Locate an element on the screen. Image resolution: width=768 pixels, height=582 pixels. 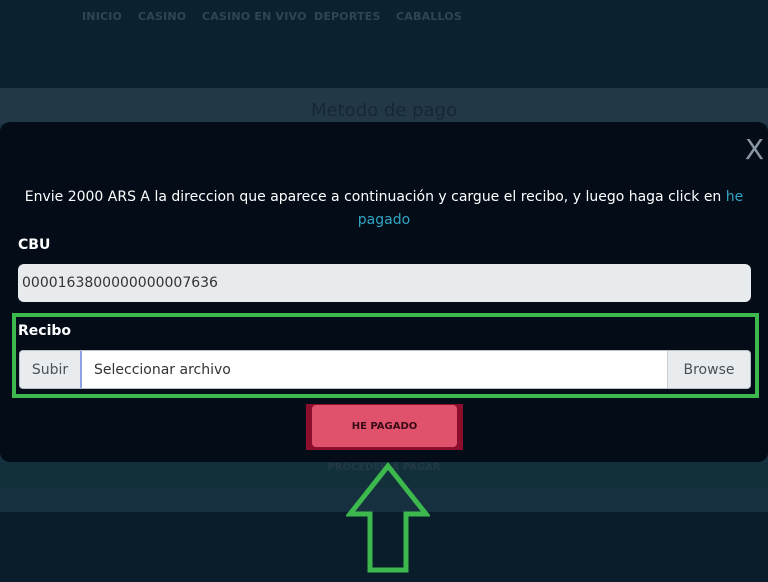
arrow-up-icon is located at coordinates (388, 517).